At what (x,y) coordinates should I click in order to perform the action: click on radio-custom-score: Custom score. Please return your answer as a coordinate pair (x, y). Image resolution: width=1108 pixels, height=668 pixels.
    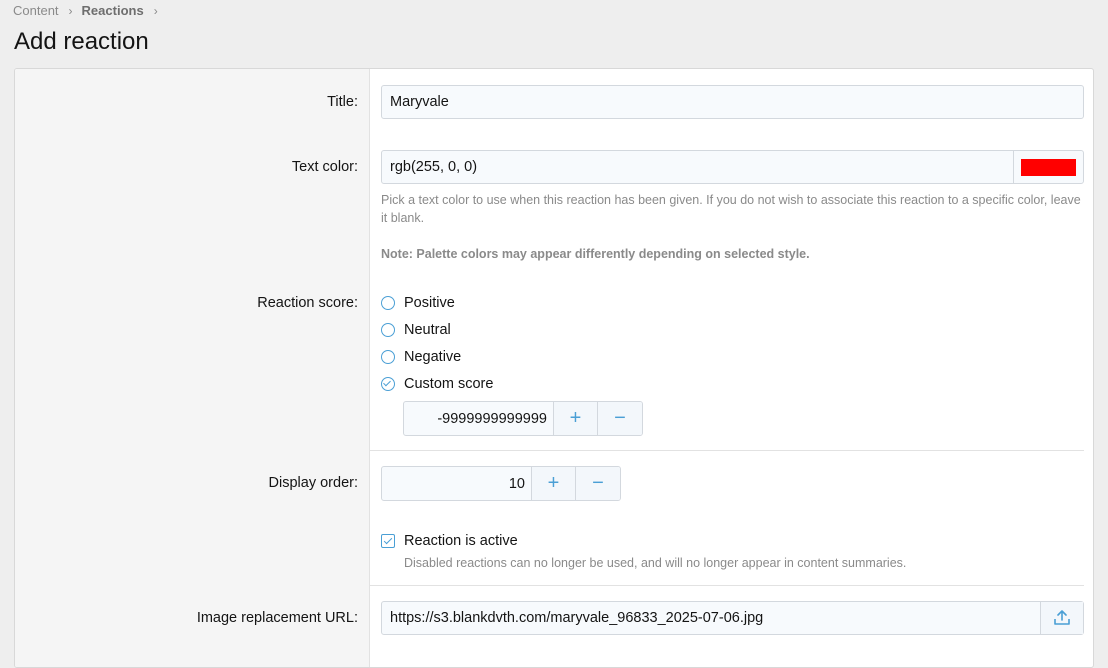
    Looking at the image, I should click on (437, 384).